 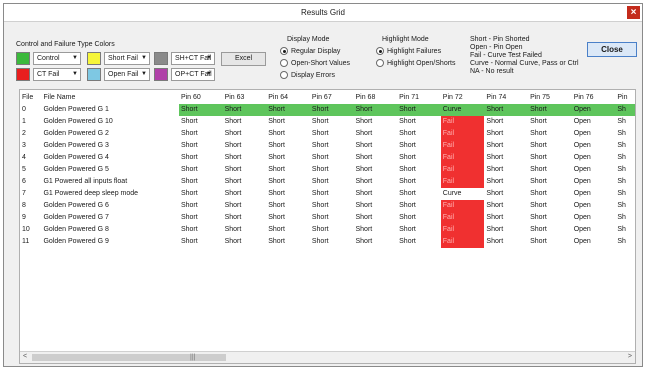 I want to click on column-header: Pin, so click(x=625, y=98).